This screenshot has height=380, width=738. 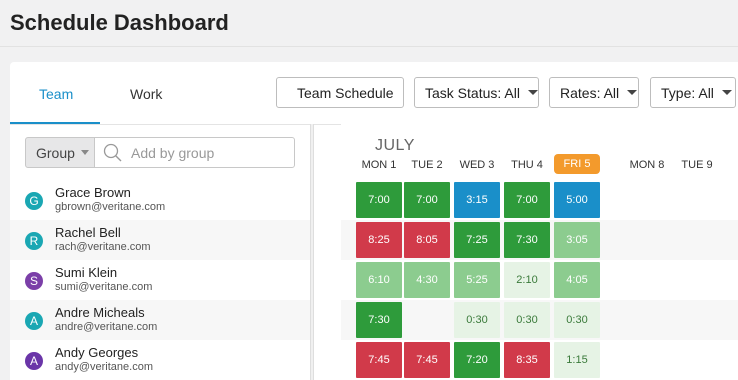 I want to click on person-email: sumi@veritane.com, so click(x=104, y=287).